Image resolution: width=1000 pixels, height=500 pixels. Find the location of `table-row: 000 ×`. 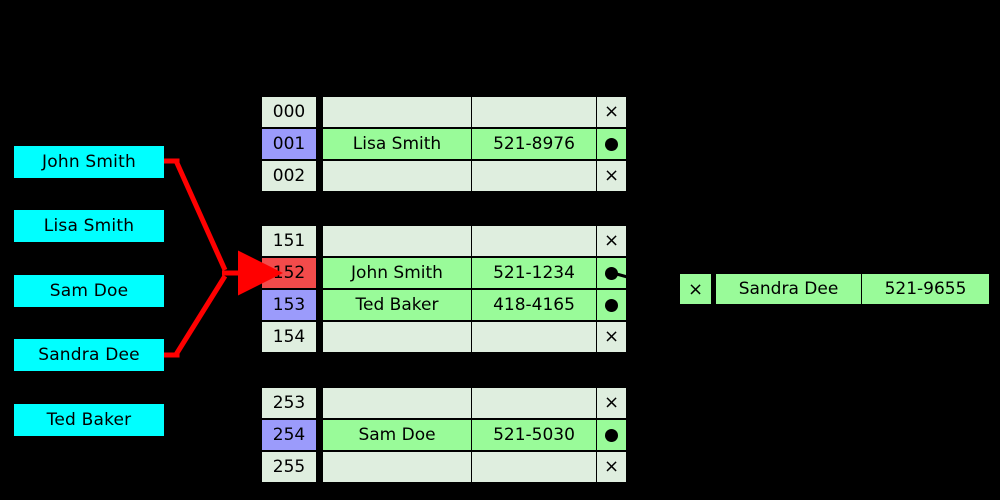

table-row: 000 × is located at coordinates (444, 112).